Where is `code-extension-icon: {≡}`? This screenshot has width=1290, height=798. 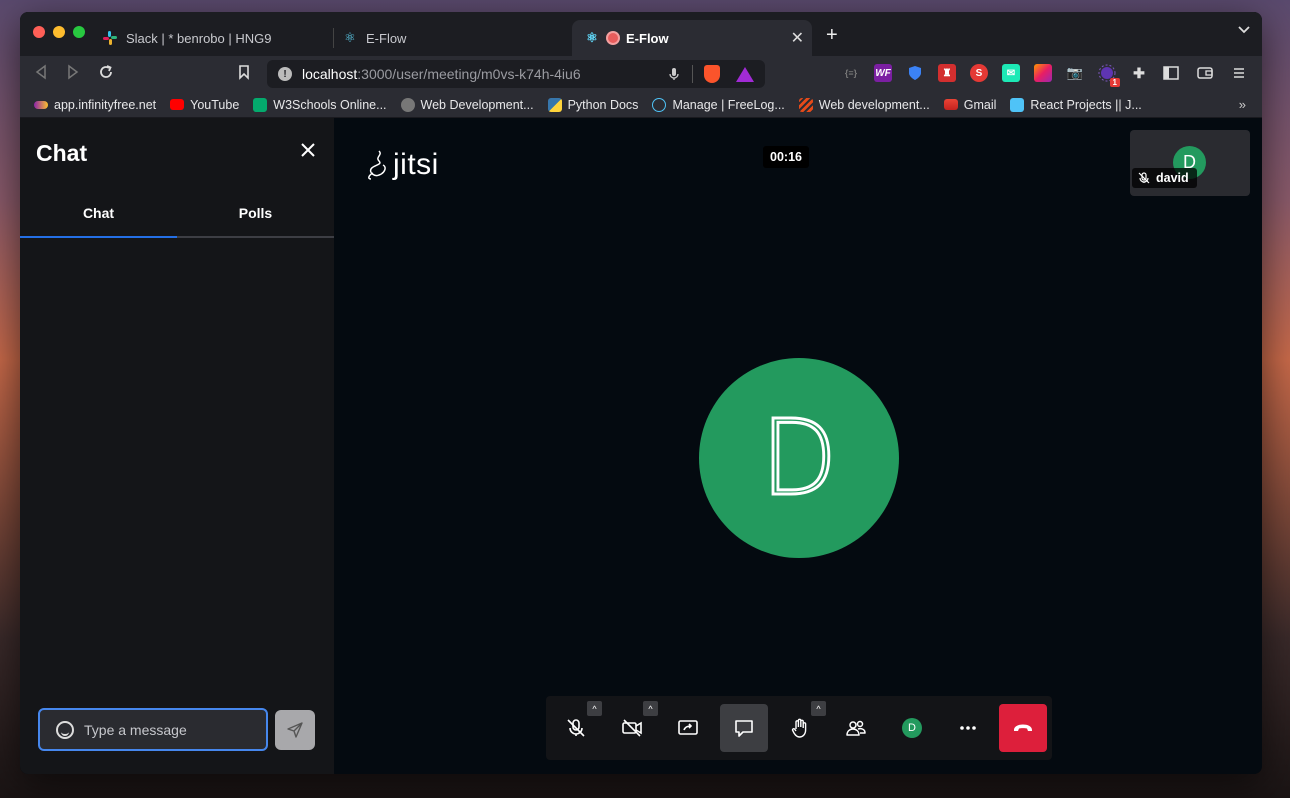 code-extension-icon: {≡} is located at coordinates (851, 73).